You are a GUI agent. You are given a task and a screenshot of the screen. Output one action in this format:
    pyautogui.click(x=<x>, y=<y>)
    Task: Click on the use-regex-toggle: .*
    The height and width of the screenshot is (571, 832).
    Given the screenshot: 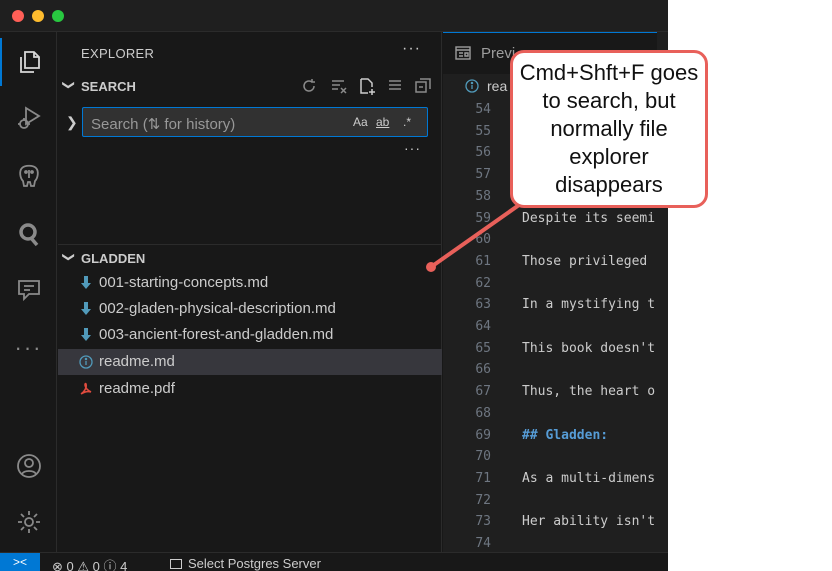 What is the action you would take?
    pyautogui.click(x=407, y=122)
    